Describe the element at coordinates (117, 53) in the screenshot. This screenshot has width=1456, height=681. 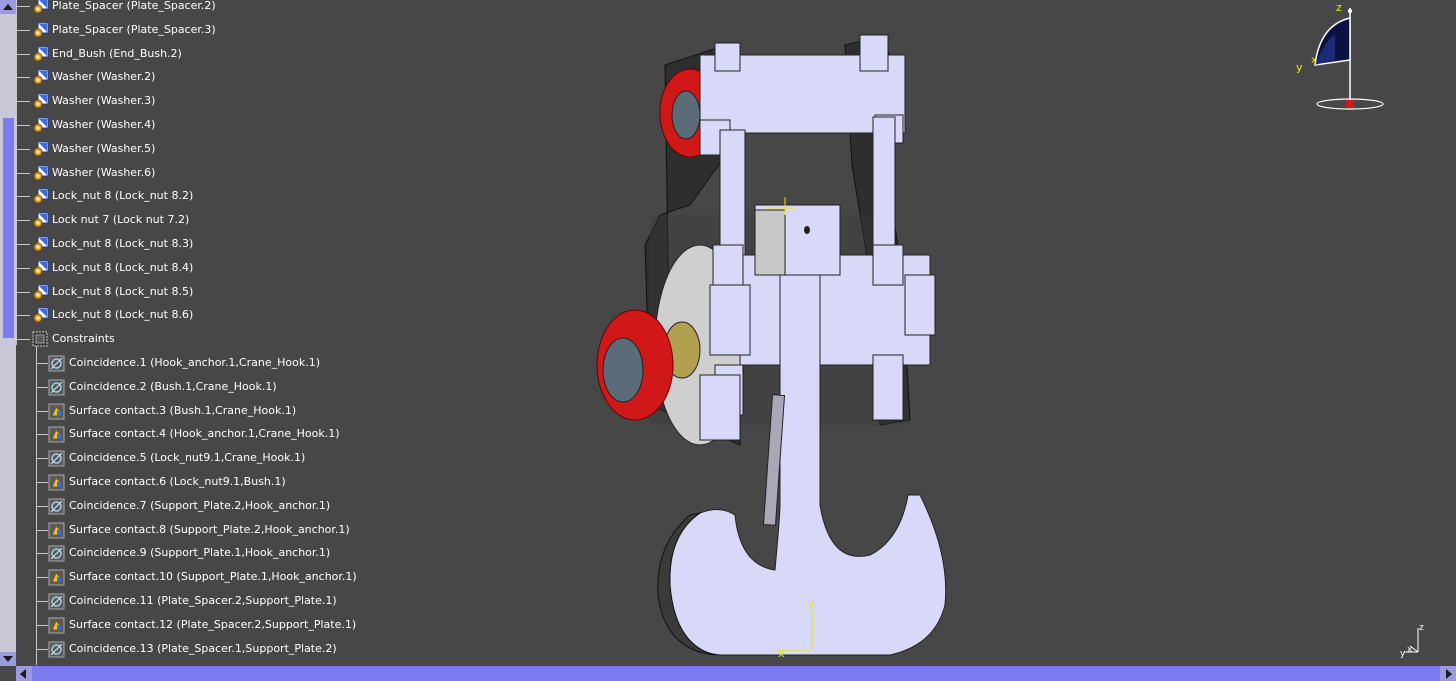
I see `tree-node-label: End_Bush (End_Bush.2)` at that location.